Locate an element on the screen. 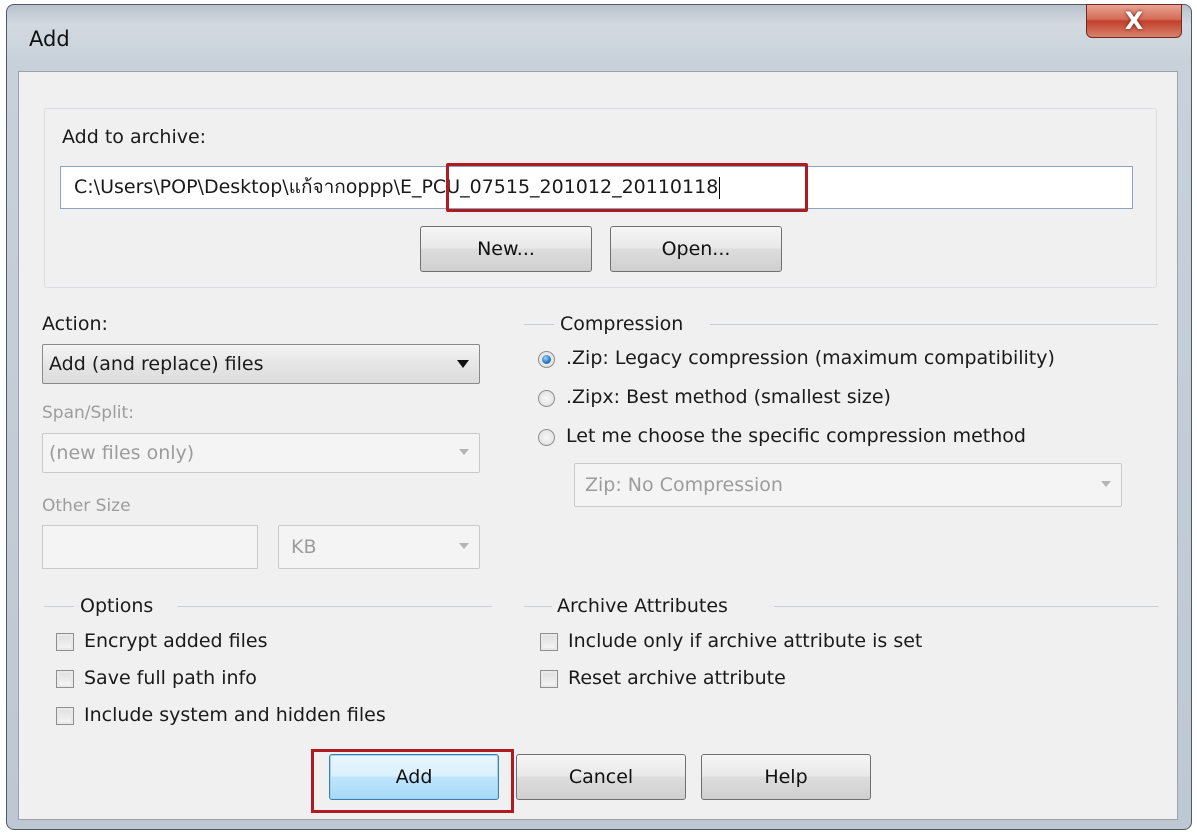 The width and height of the screenshot is (1197, 836). checkbox-system-hidden: Include system and hidden files is located at coordinates (266, 718).